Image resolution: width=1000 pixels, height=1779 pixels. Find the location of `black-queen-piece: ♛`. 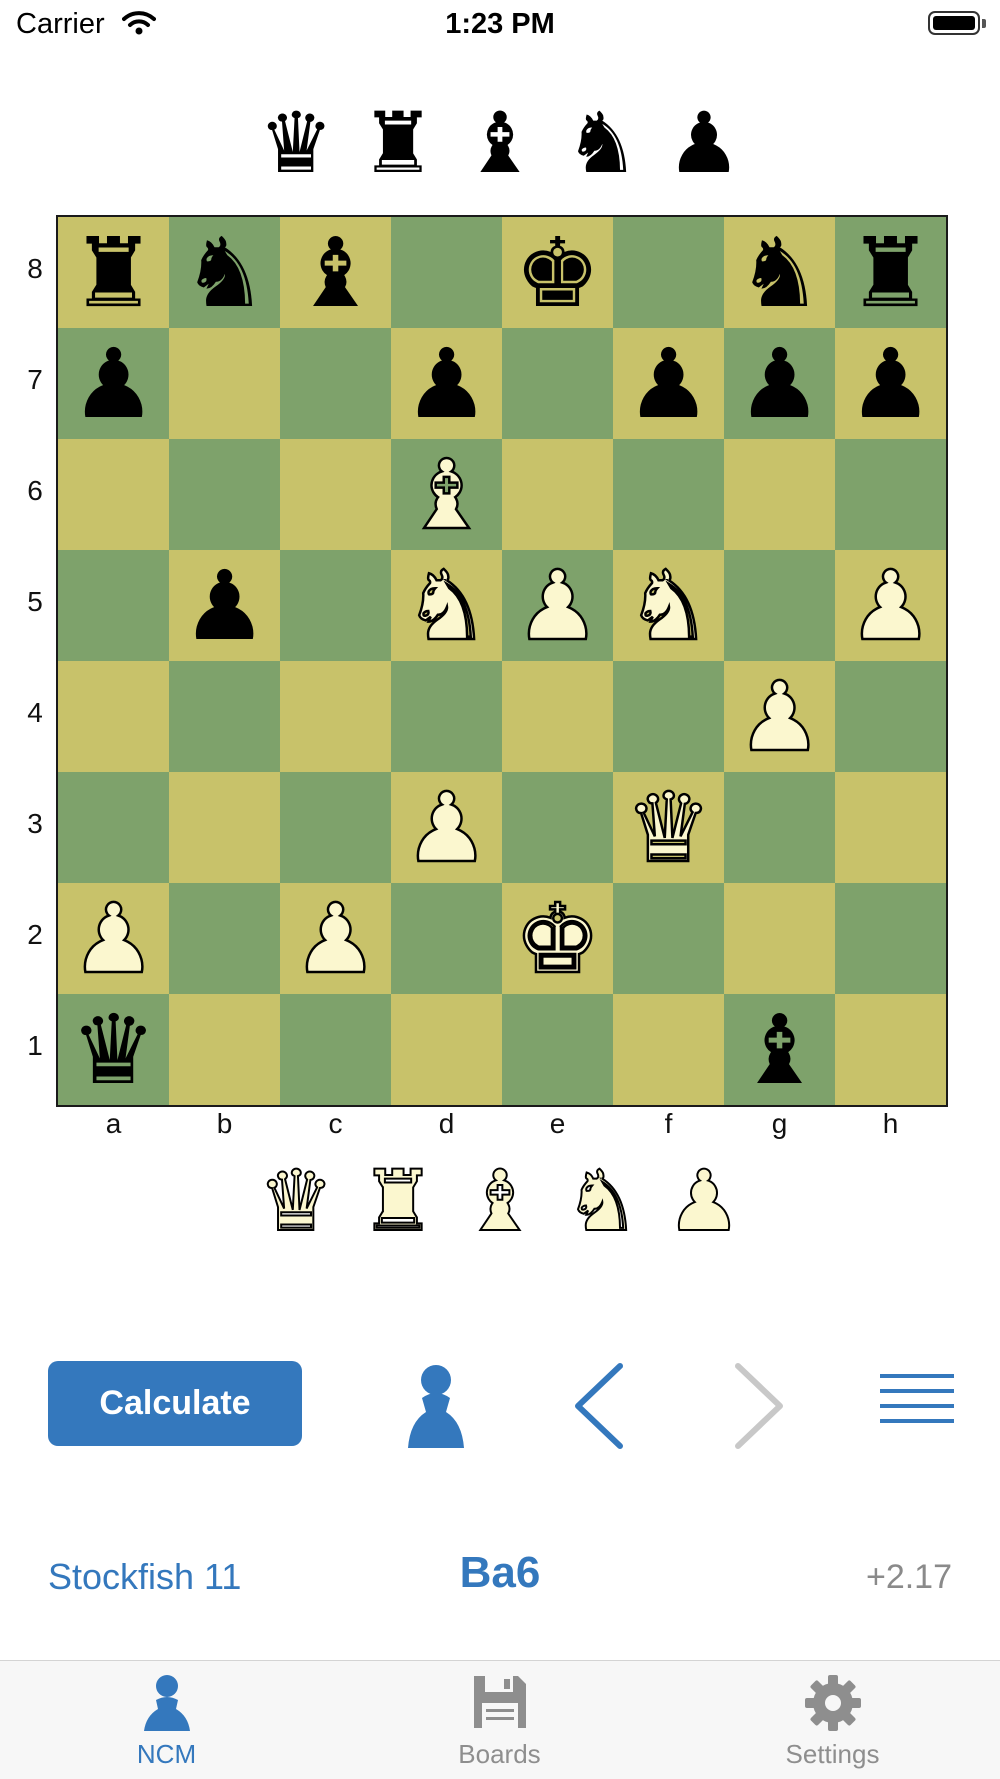

black-queen-piece: ♛ is located at coordinates (113, 1050).